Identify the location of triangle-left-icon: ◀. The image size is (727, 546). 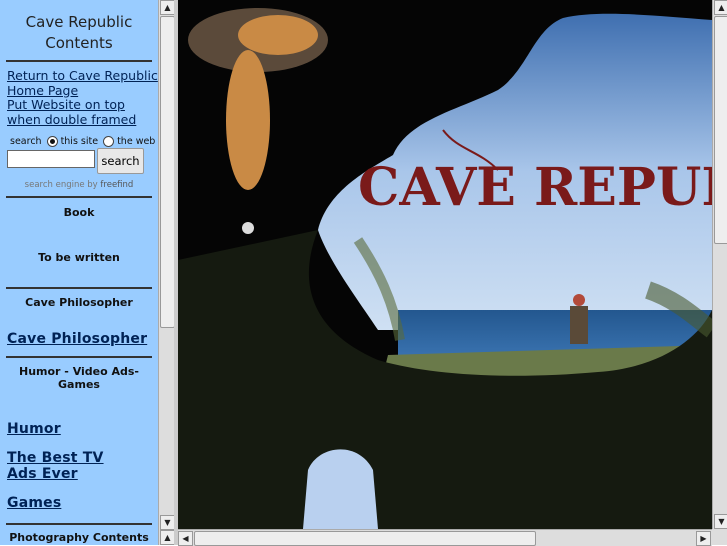
(185, 538).